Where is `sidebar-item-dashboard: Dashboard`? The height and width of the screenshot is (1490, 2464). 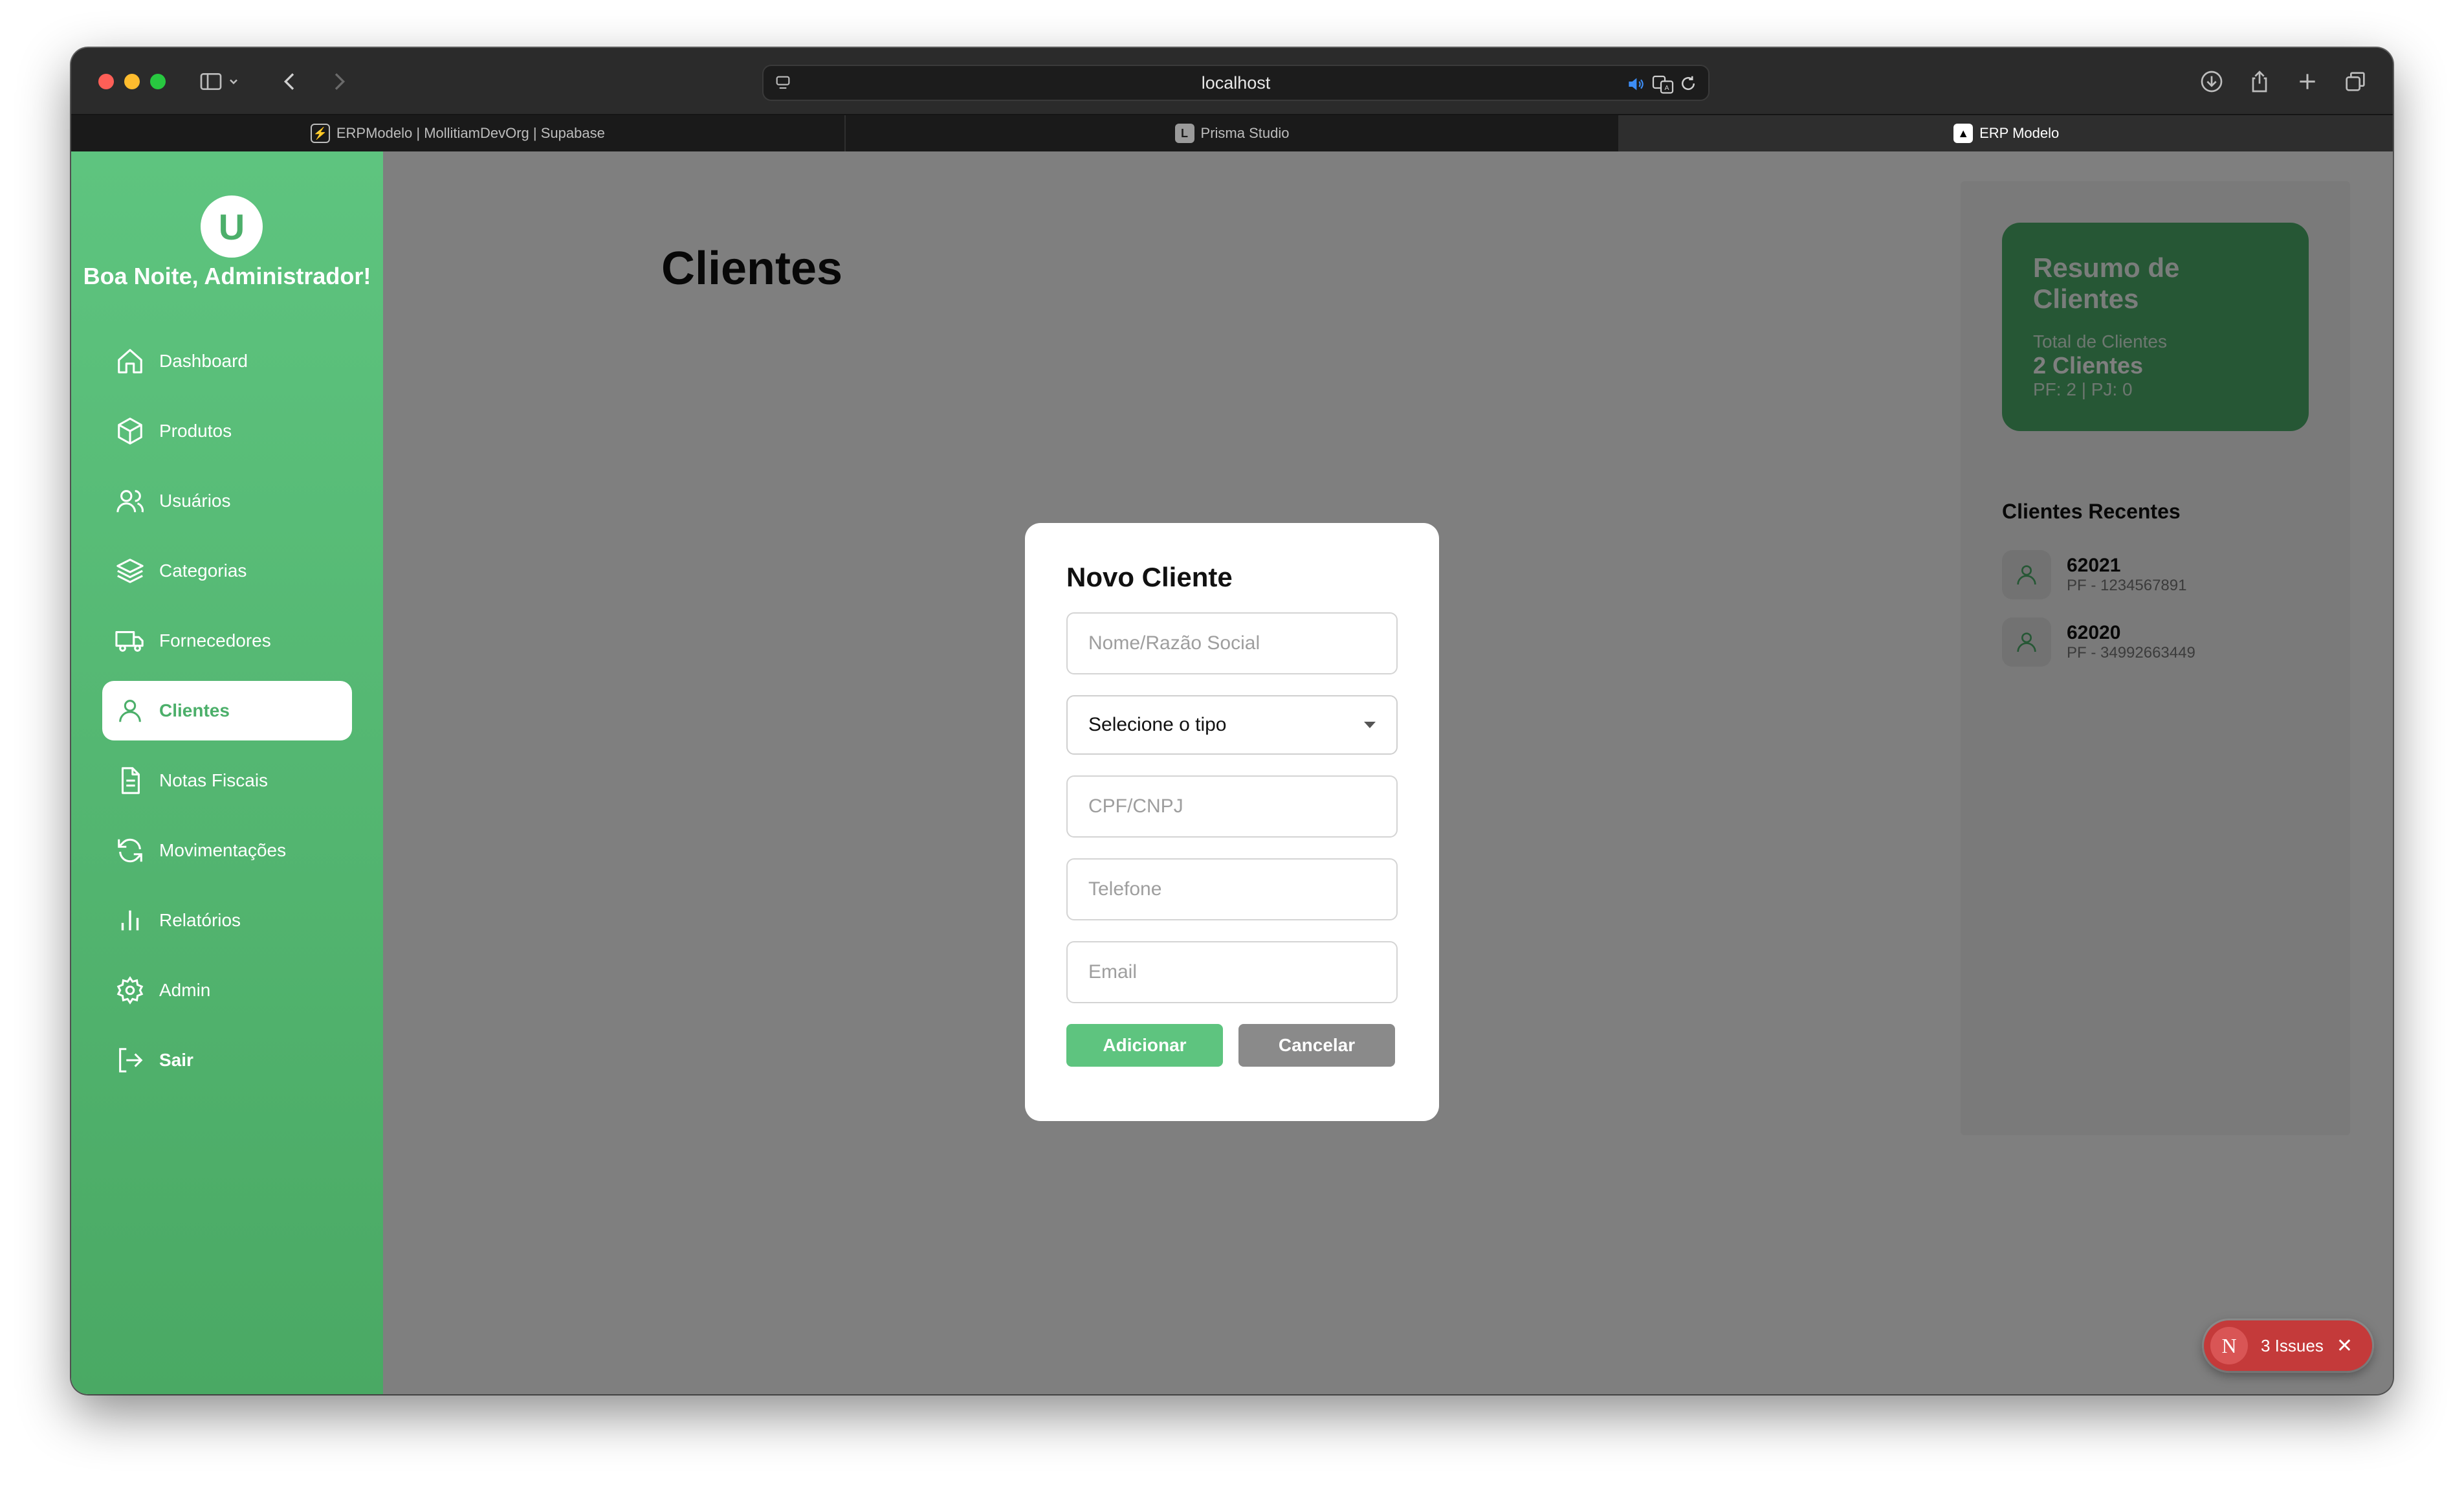 sidebar-item-dashboard: Dashboard is located at coordinates (227, 361).